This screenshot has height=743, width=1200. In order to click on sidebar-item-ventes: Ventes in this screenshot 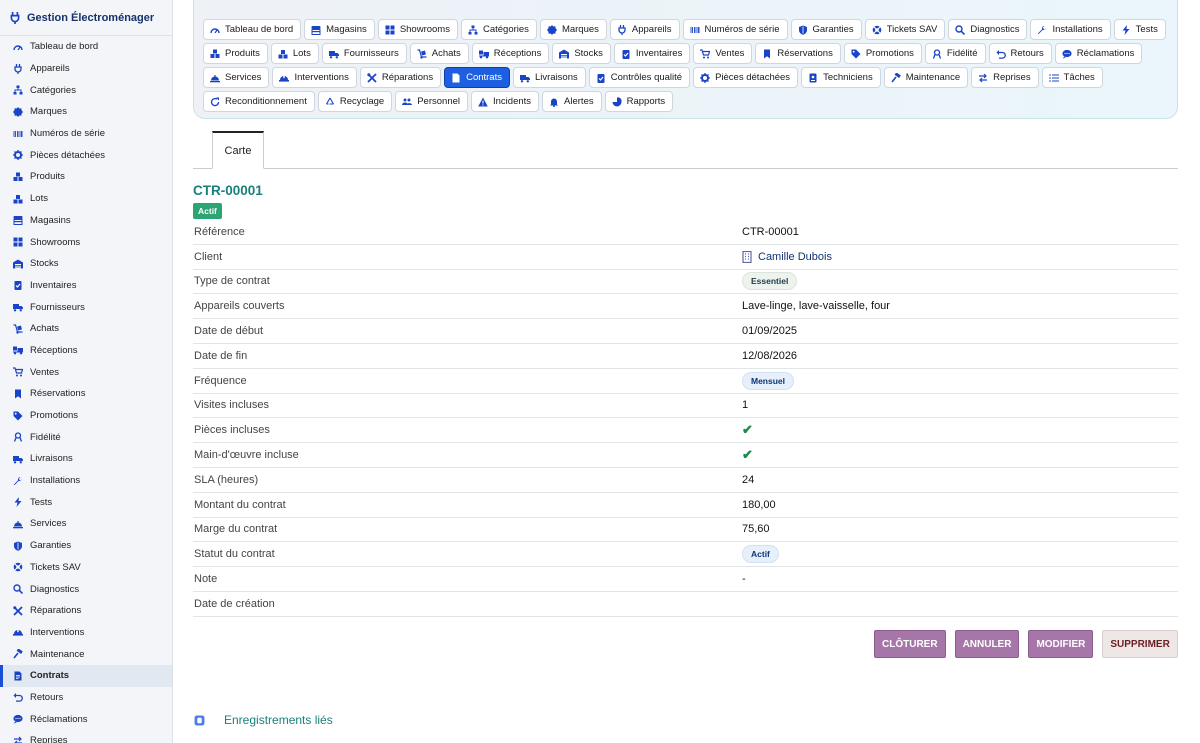, I will do `click(86, 372)`.